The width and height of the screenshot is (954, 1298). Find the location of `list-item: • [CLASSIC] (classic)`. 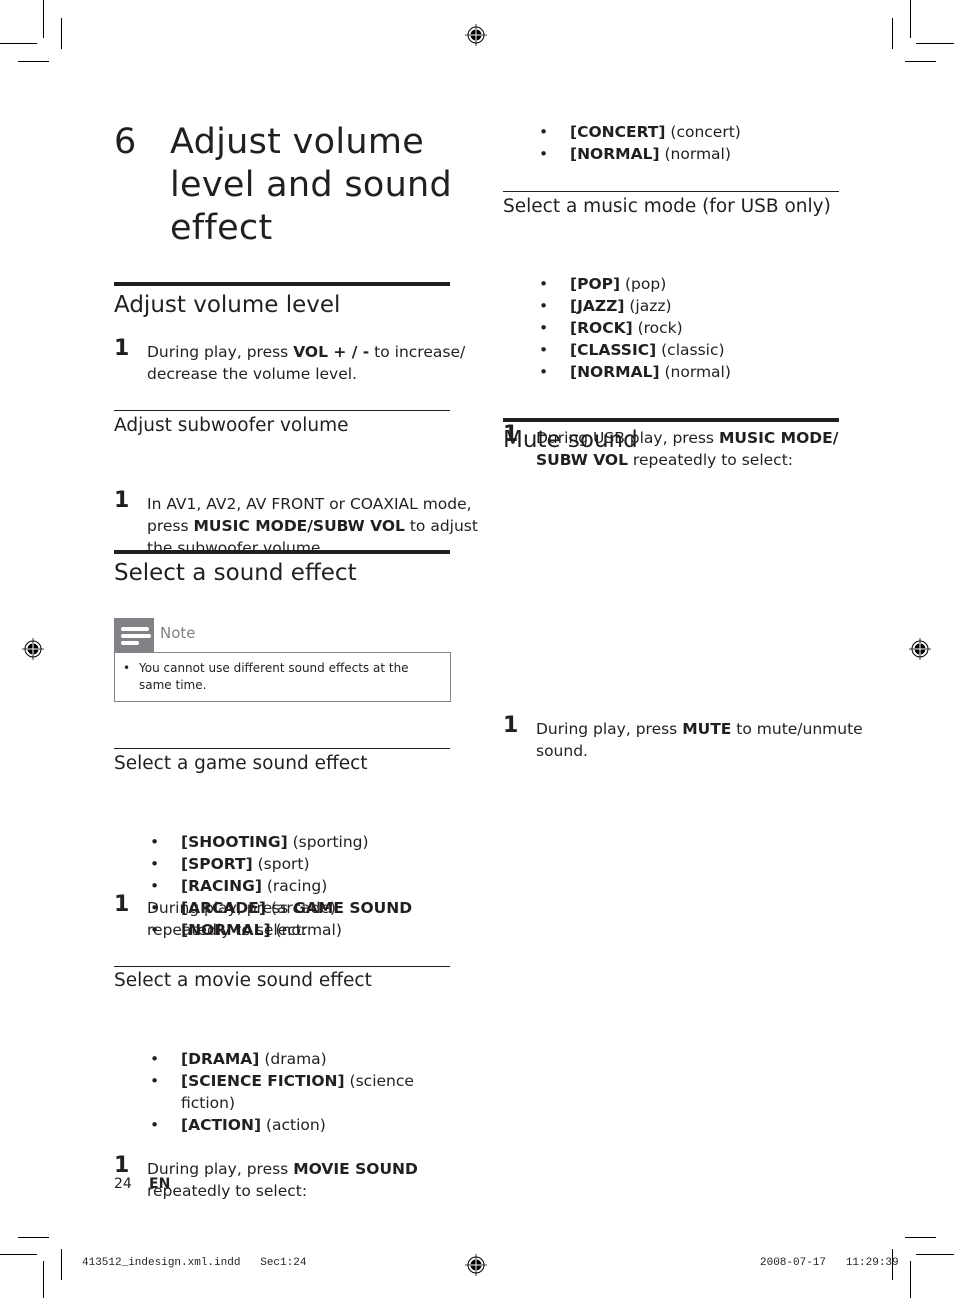

list-item: • [CLASSIC] (classic) is located at coordinates (686, 350).